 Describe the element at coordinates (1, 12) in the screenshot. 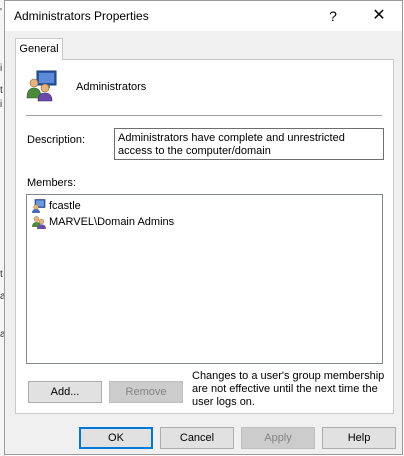

I see `background-text-fragment: '` at that location.